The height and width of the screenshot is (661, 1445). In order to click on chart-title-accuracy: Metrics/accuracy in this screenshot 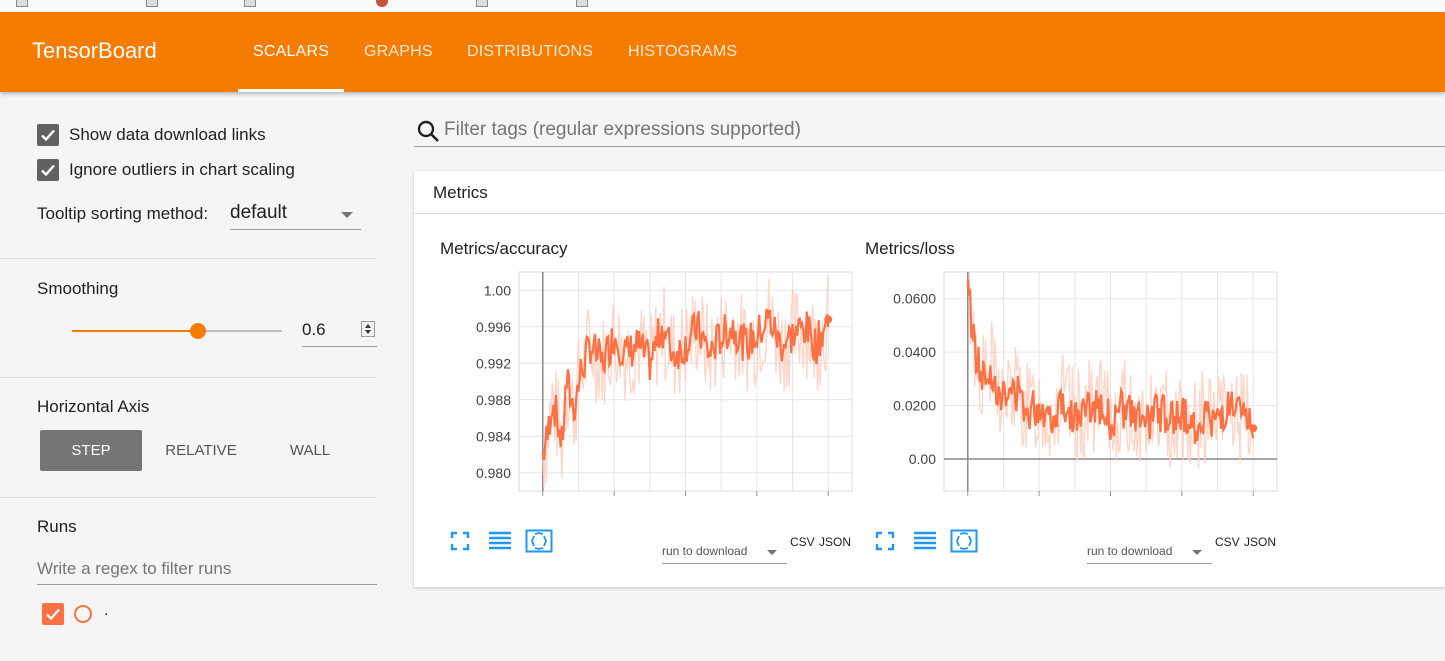, I will do `click(504, 248)`.